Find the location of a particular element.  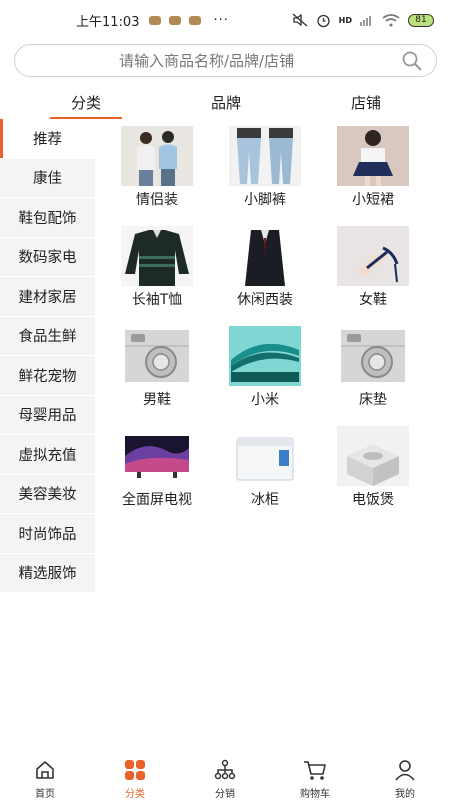

search-icon is located at coordinates (412, 61).